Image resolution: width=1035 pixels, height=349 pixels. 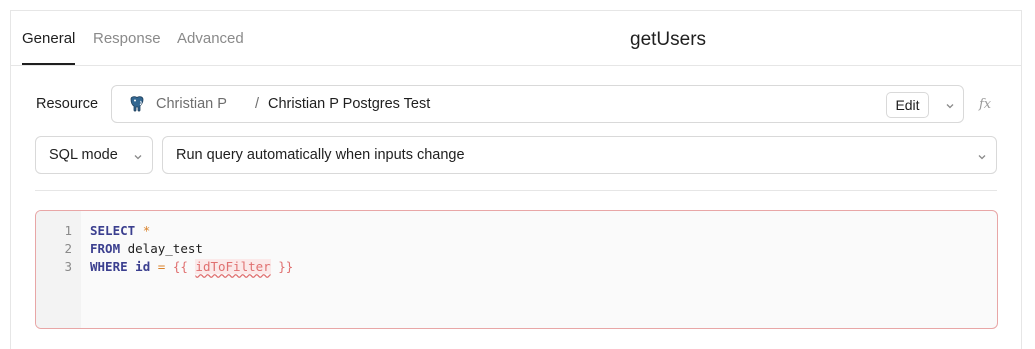 I want to click on code-token: *, so click(x=146, y=230).